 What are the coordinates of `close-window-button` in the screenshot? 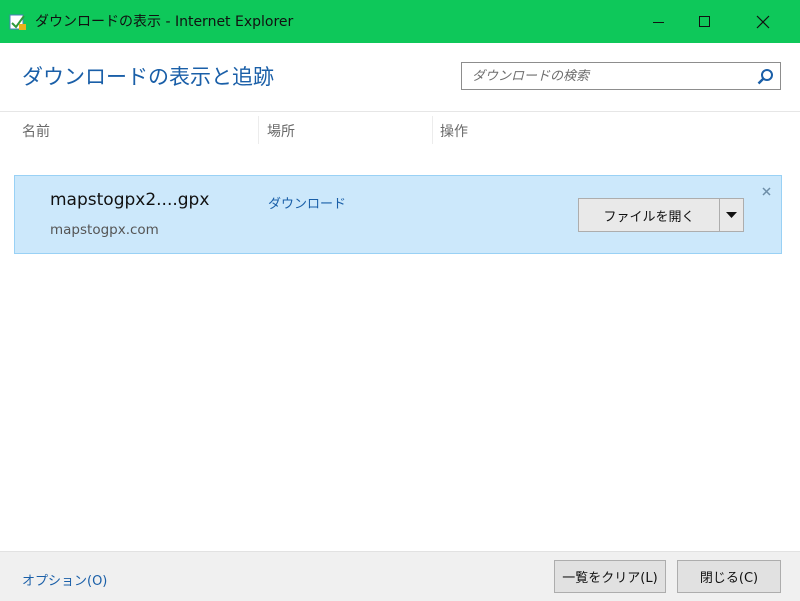 It's located at (763, 21).